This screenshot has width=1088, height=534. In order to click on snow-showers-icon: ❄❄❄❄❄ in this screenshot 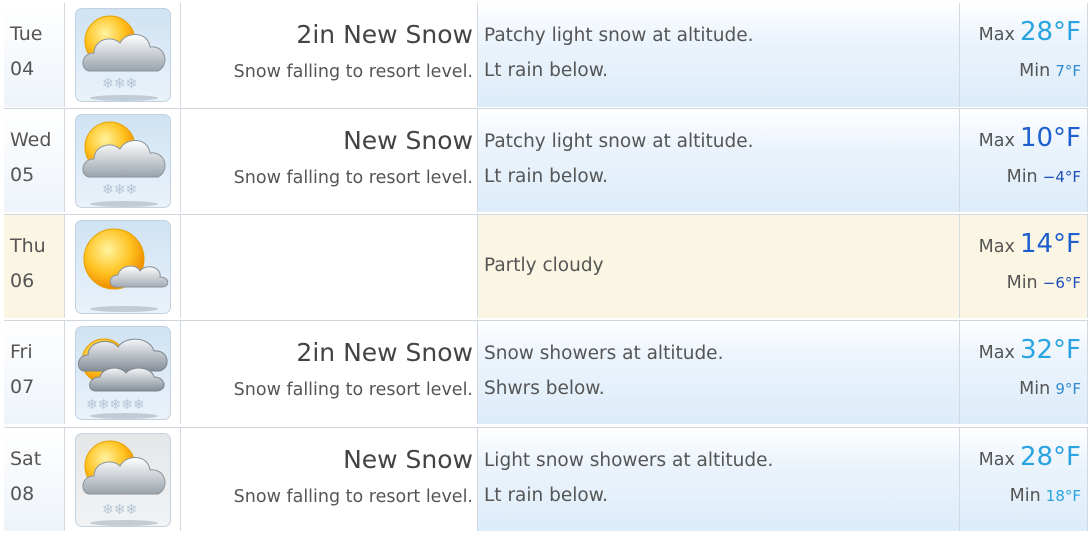, I will do `click(123, 373)`.